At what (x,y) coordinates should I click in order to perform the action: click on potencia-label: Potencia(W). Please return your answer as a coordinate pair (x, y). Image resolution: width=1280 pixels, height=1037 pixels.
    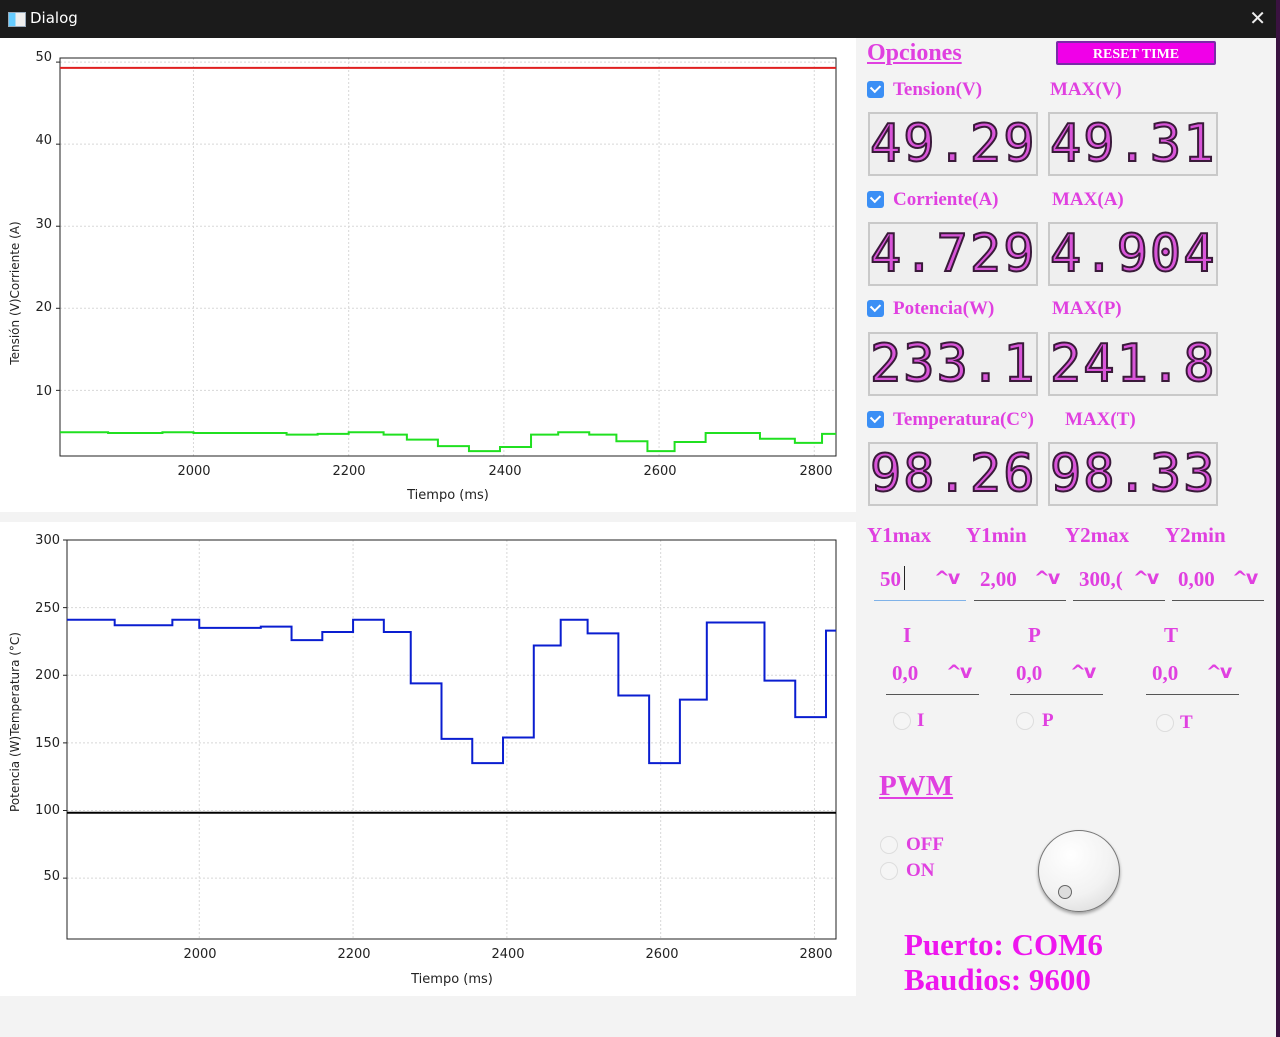
    Looking at the image, I should click on (944, 308).